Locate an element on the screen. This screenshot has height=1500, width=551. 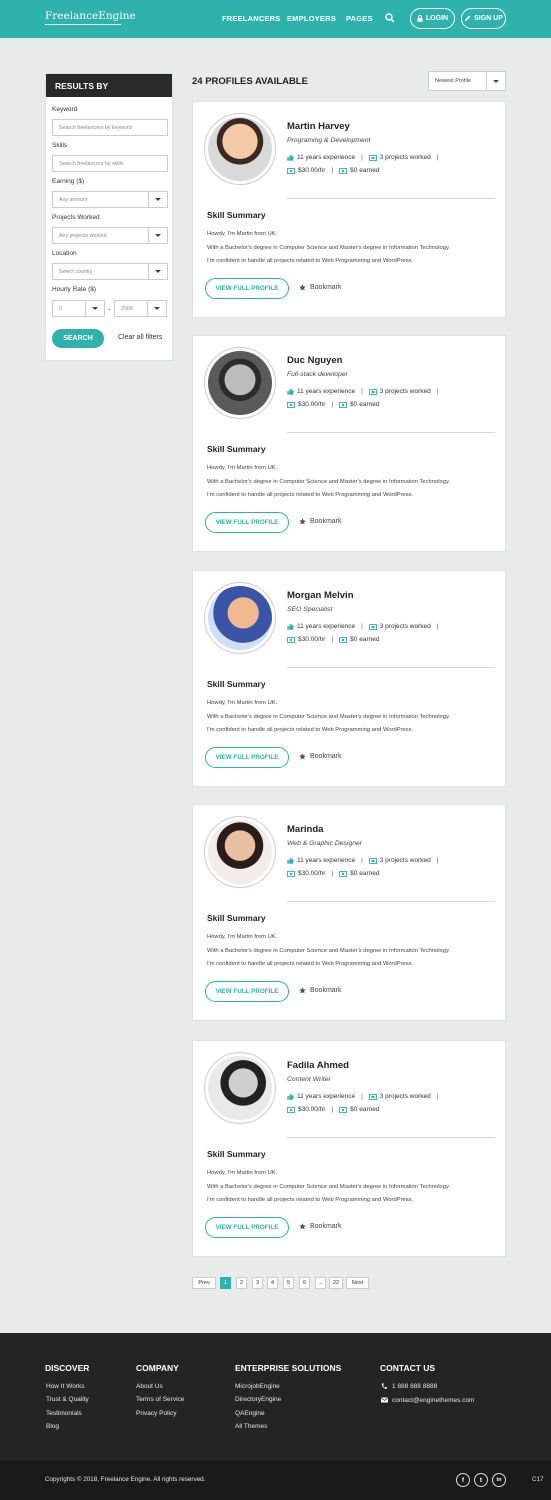
footer-link: Testimonials is located at coordinates (64, 1413).